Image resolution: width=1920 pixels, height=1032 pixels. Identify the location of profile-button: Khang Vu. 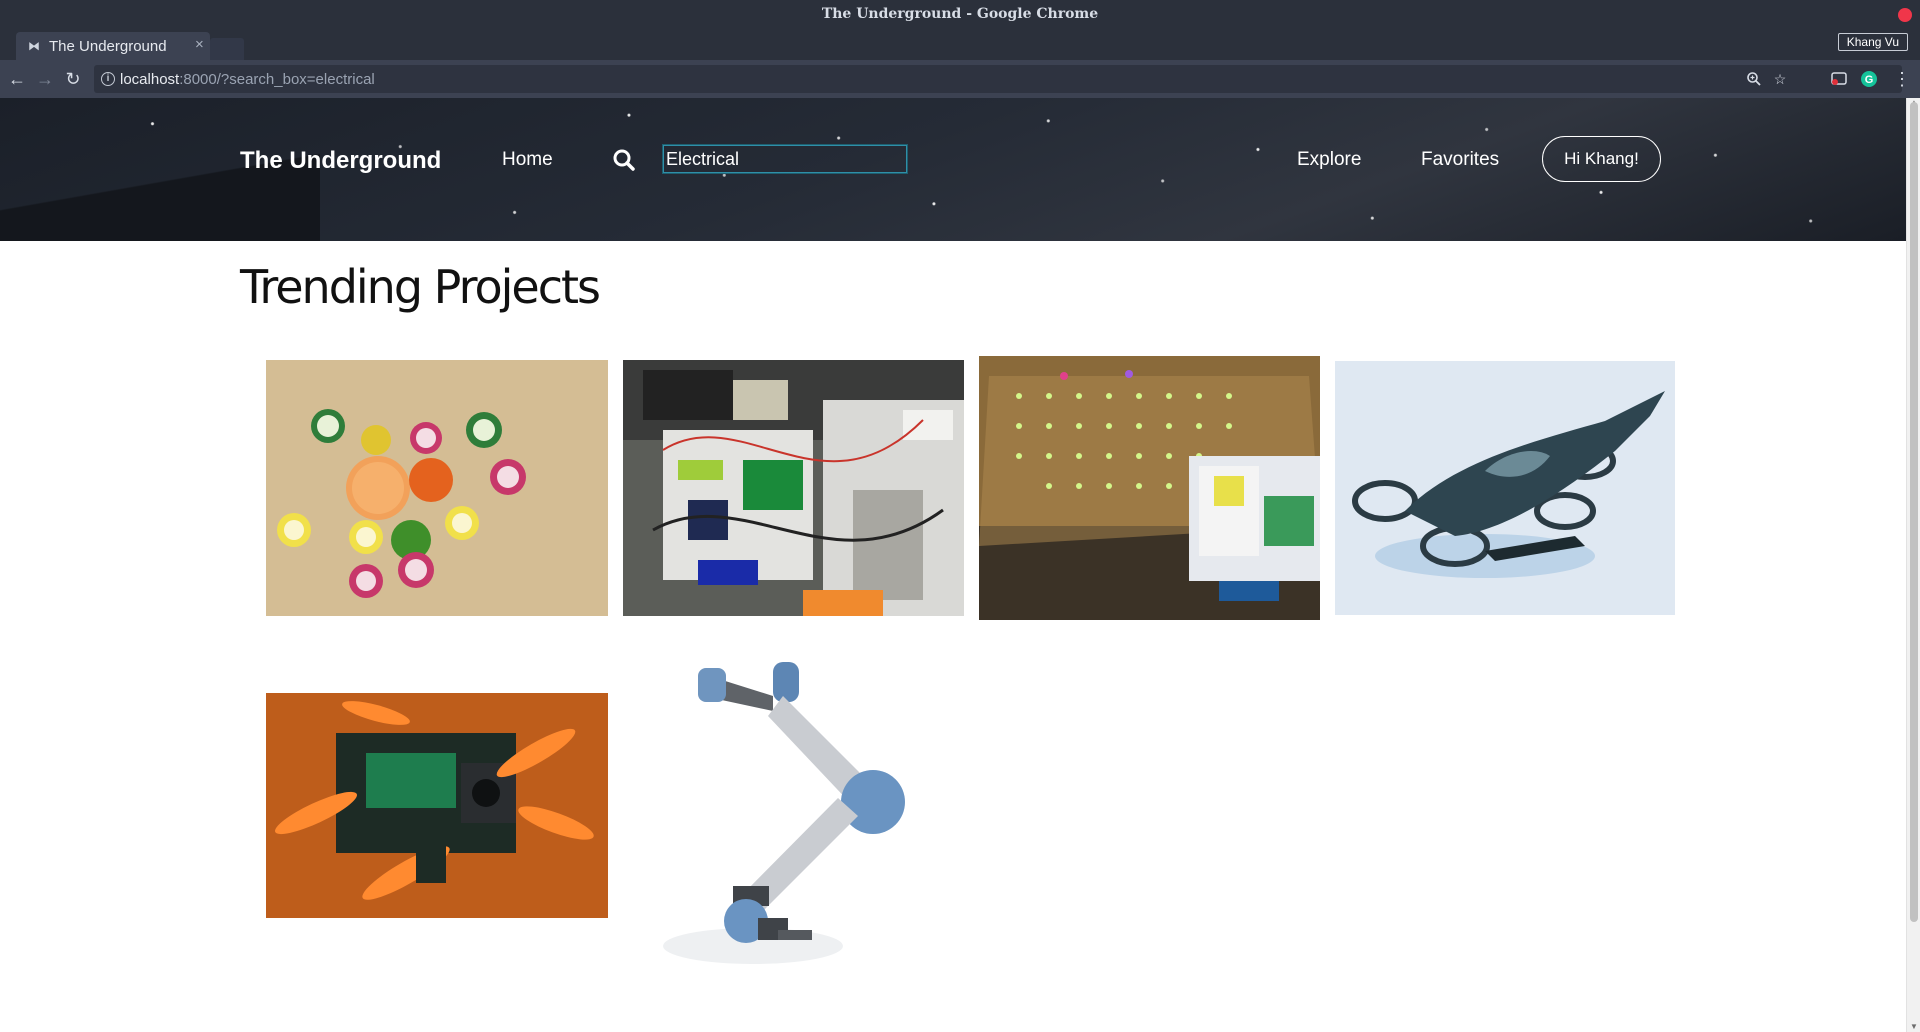
(1872, 42).